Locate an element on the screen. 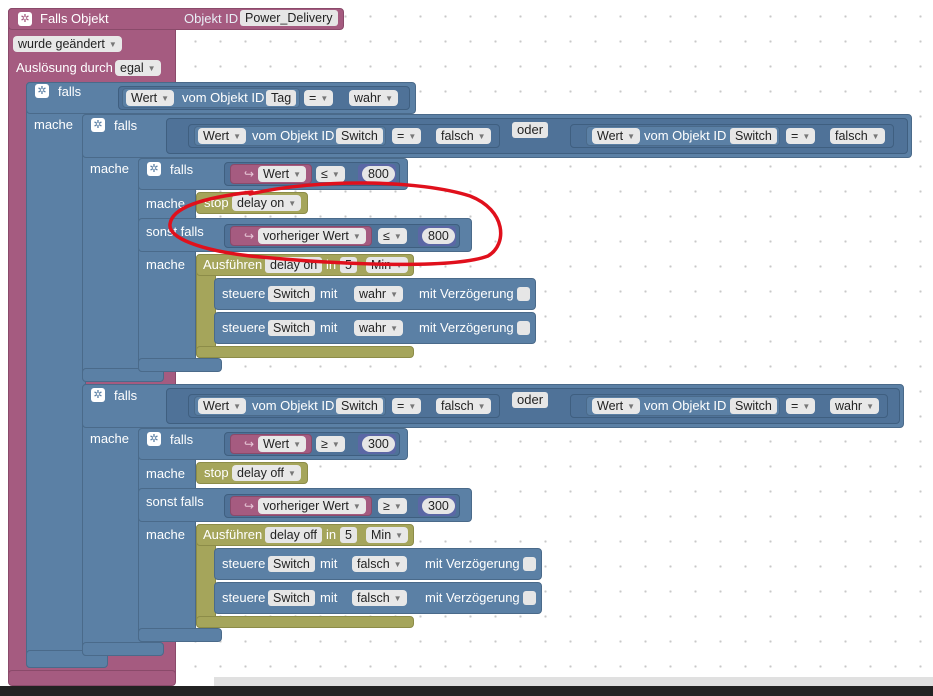 This screenshot has width=933, height=696. timer-dropdown: delay on ▼ is located at coordinates (267, 203).